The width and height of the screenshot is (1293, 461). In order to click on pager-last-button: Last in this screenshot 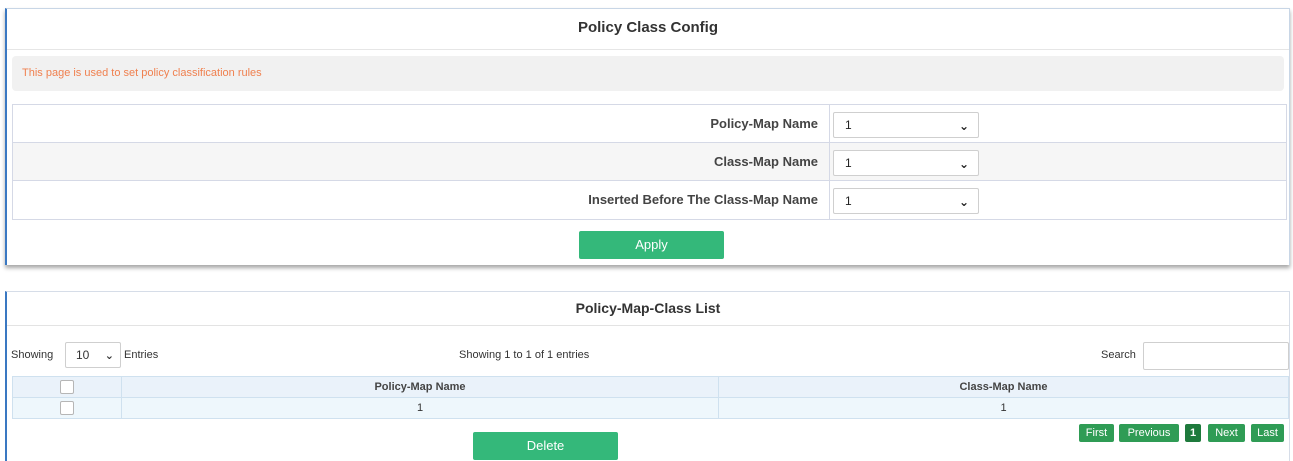, I will do `click(1267, 433)`.